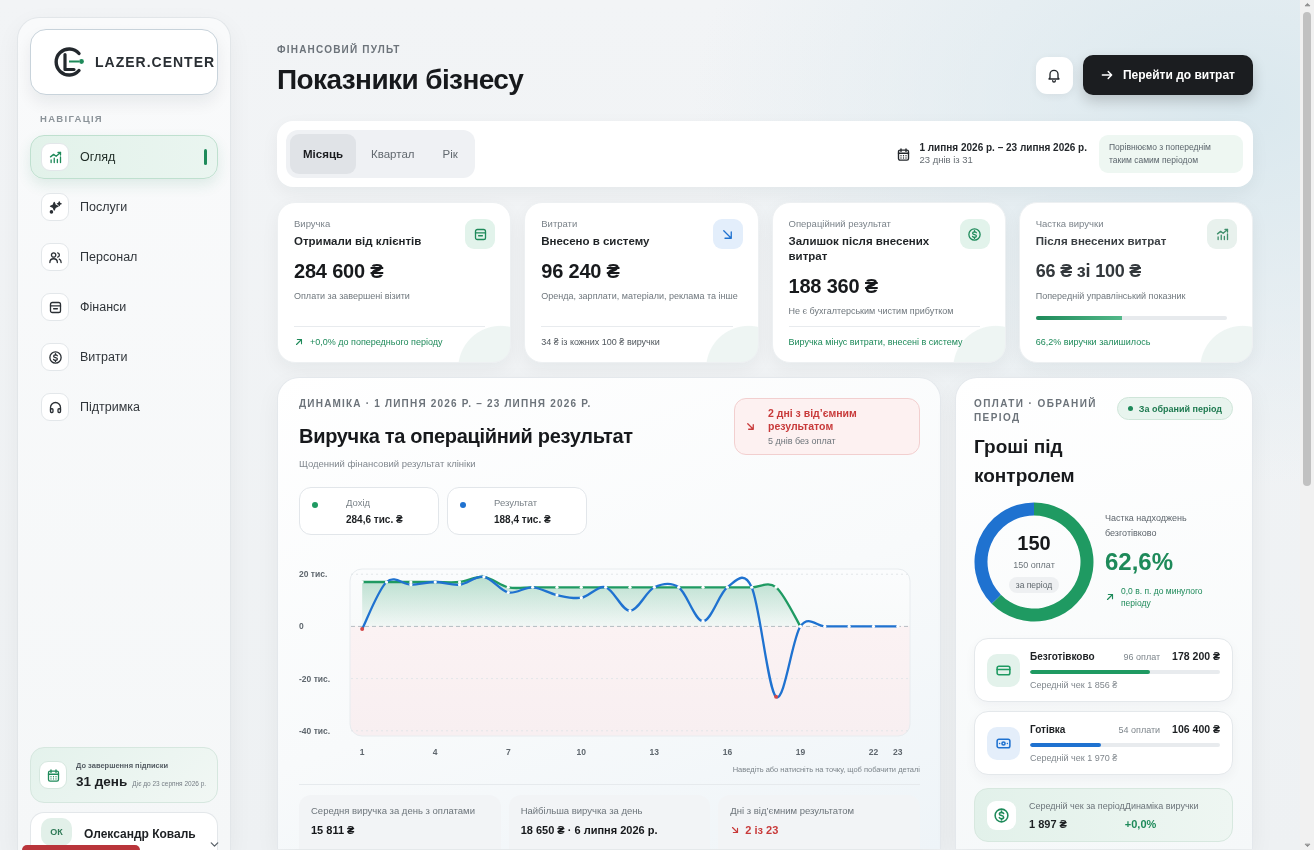 The height and width of the screenshot is (850, 1314). I want to click on kpi-footer: 34 ₴ із кожних 100 ₴ виручки, so click(600, 342).